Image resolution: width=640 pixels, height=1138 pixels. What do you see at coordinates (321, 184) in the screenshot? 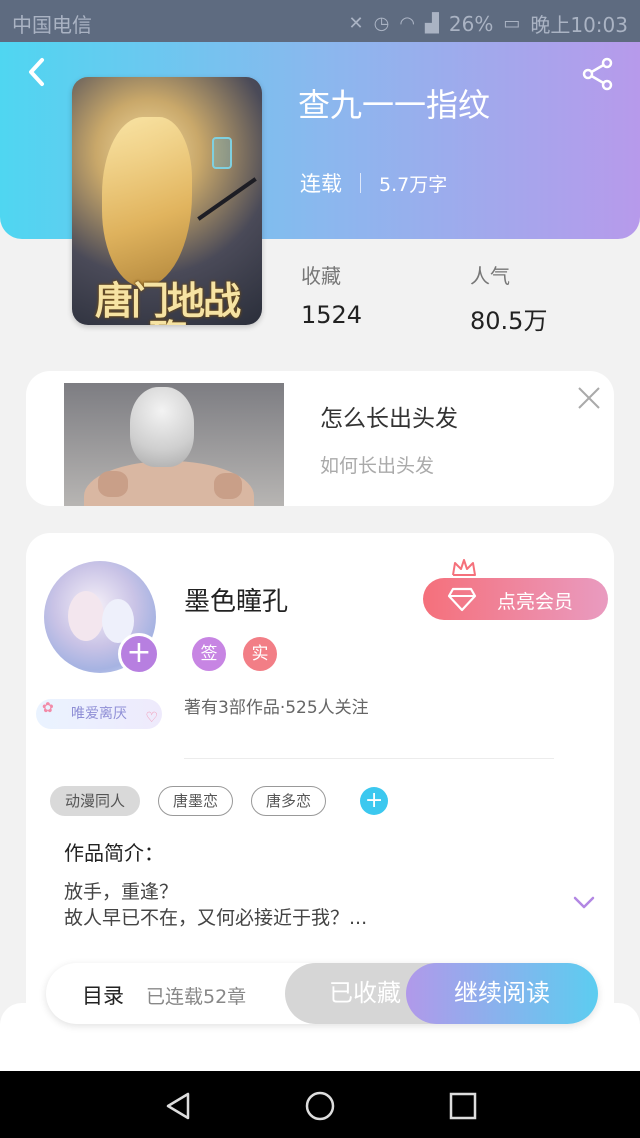
I see `serial-status: 连载` at bounding box center [321, 184].